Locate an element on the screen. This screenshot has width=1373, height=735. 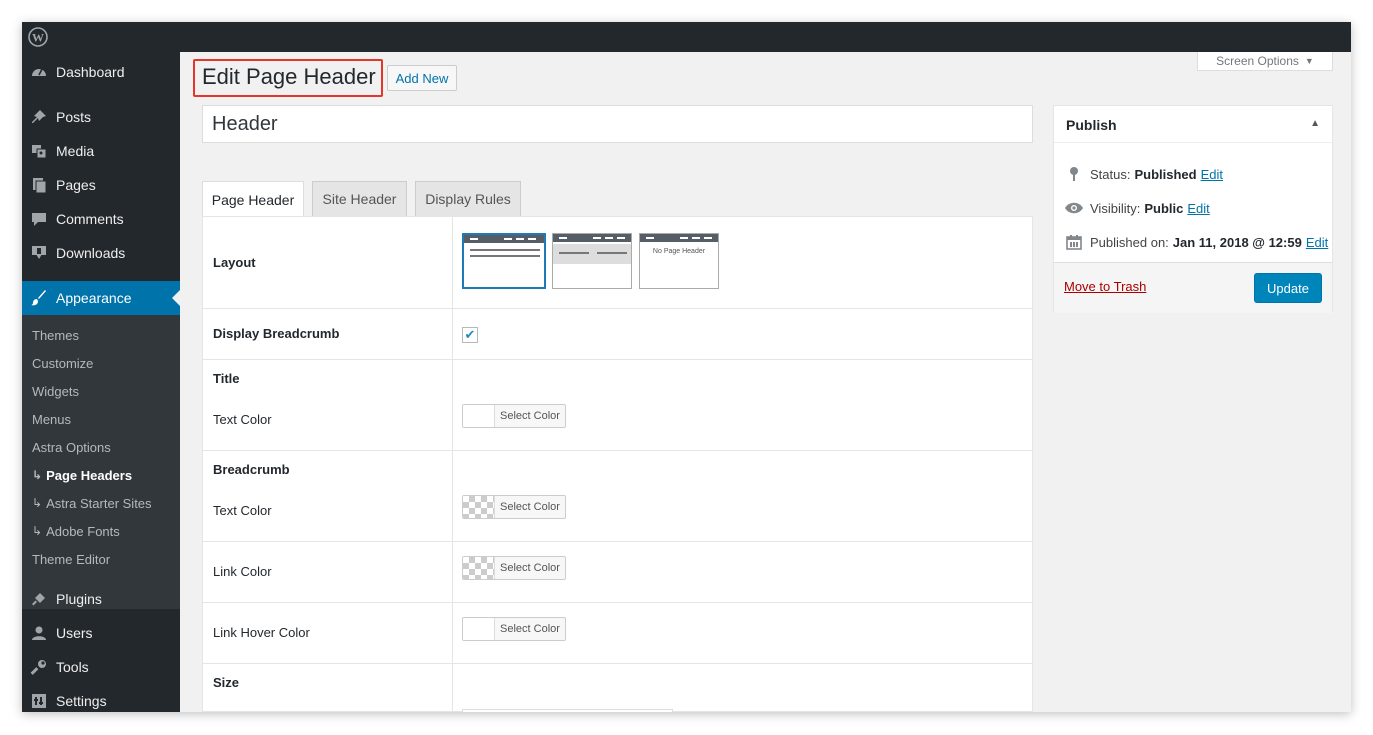
sidebar-item-label: Comments is located at coordinates (90, 219).